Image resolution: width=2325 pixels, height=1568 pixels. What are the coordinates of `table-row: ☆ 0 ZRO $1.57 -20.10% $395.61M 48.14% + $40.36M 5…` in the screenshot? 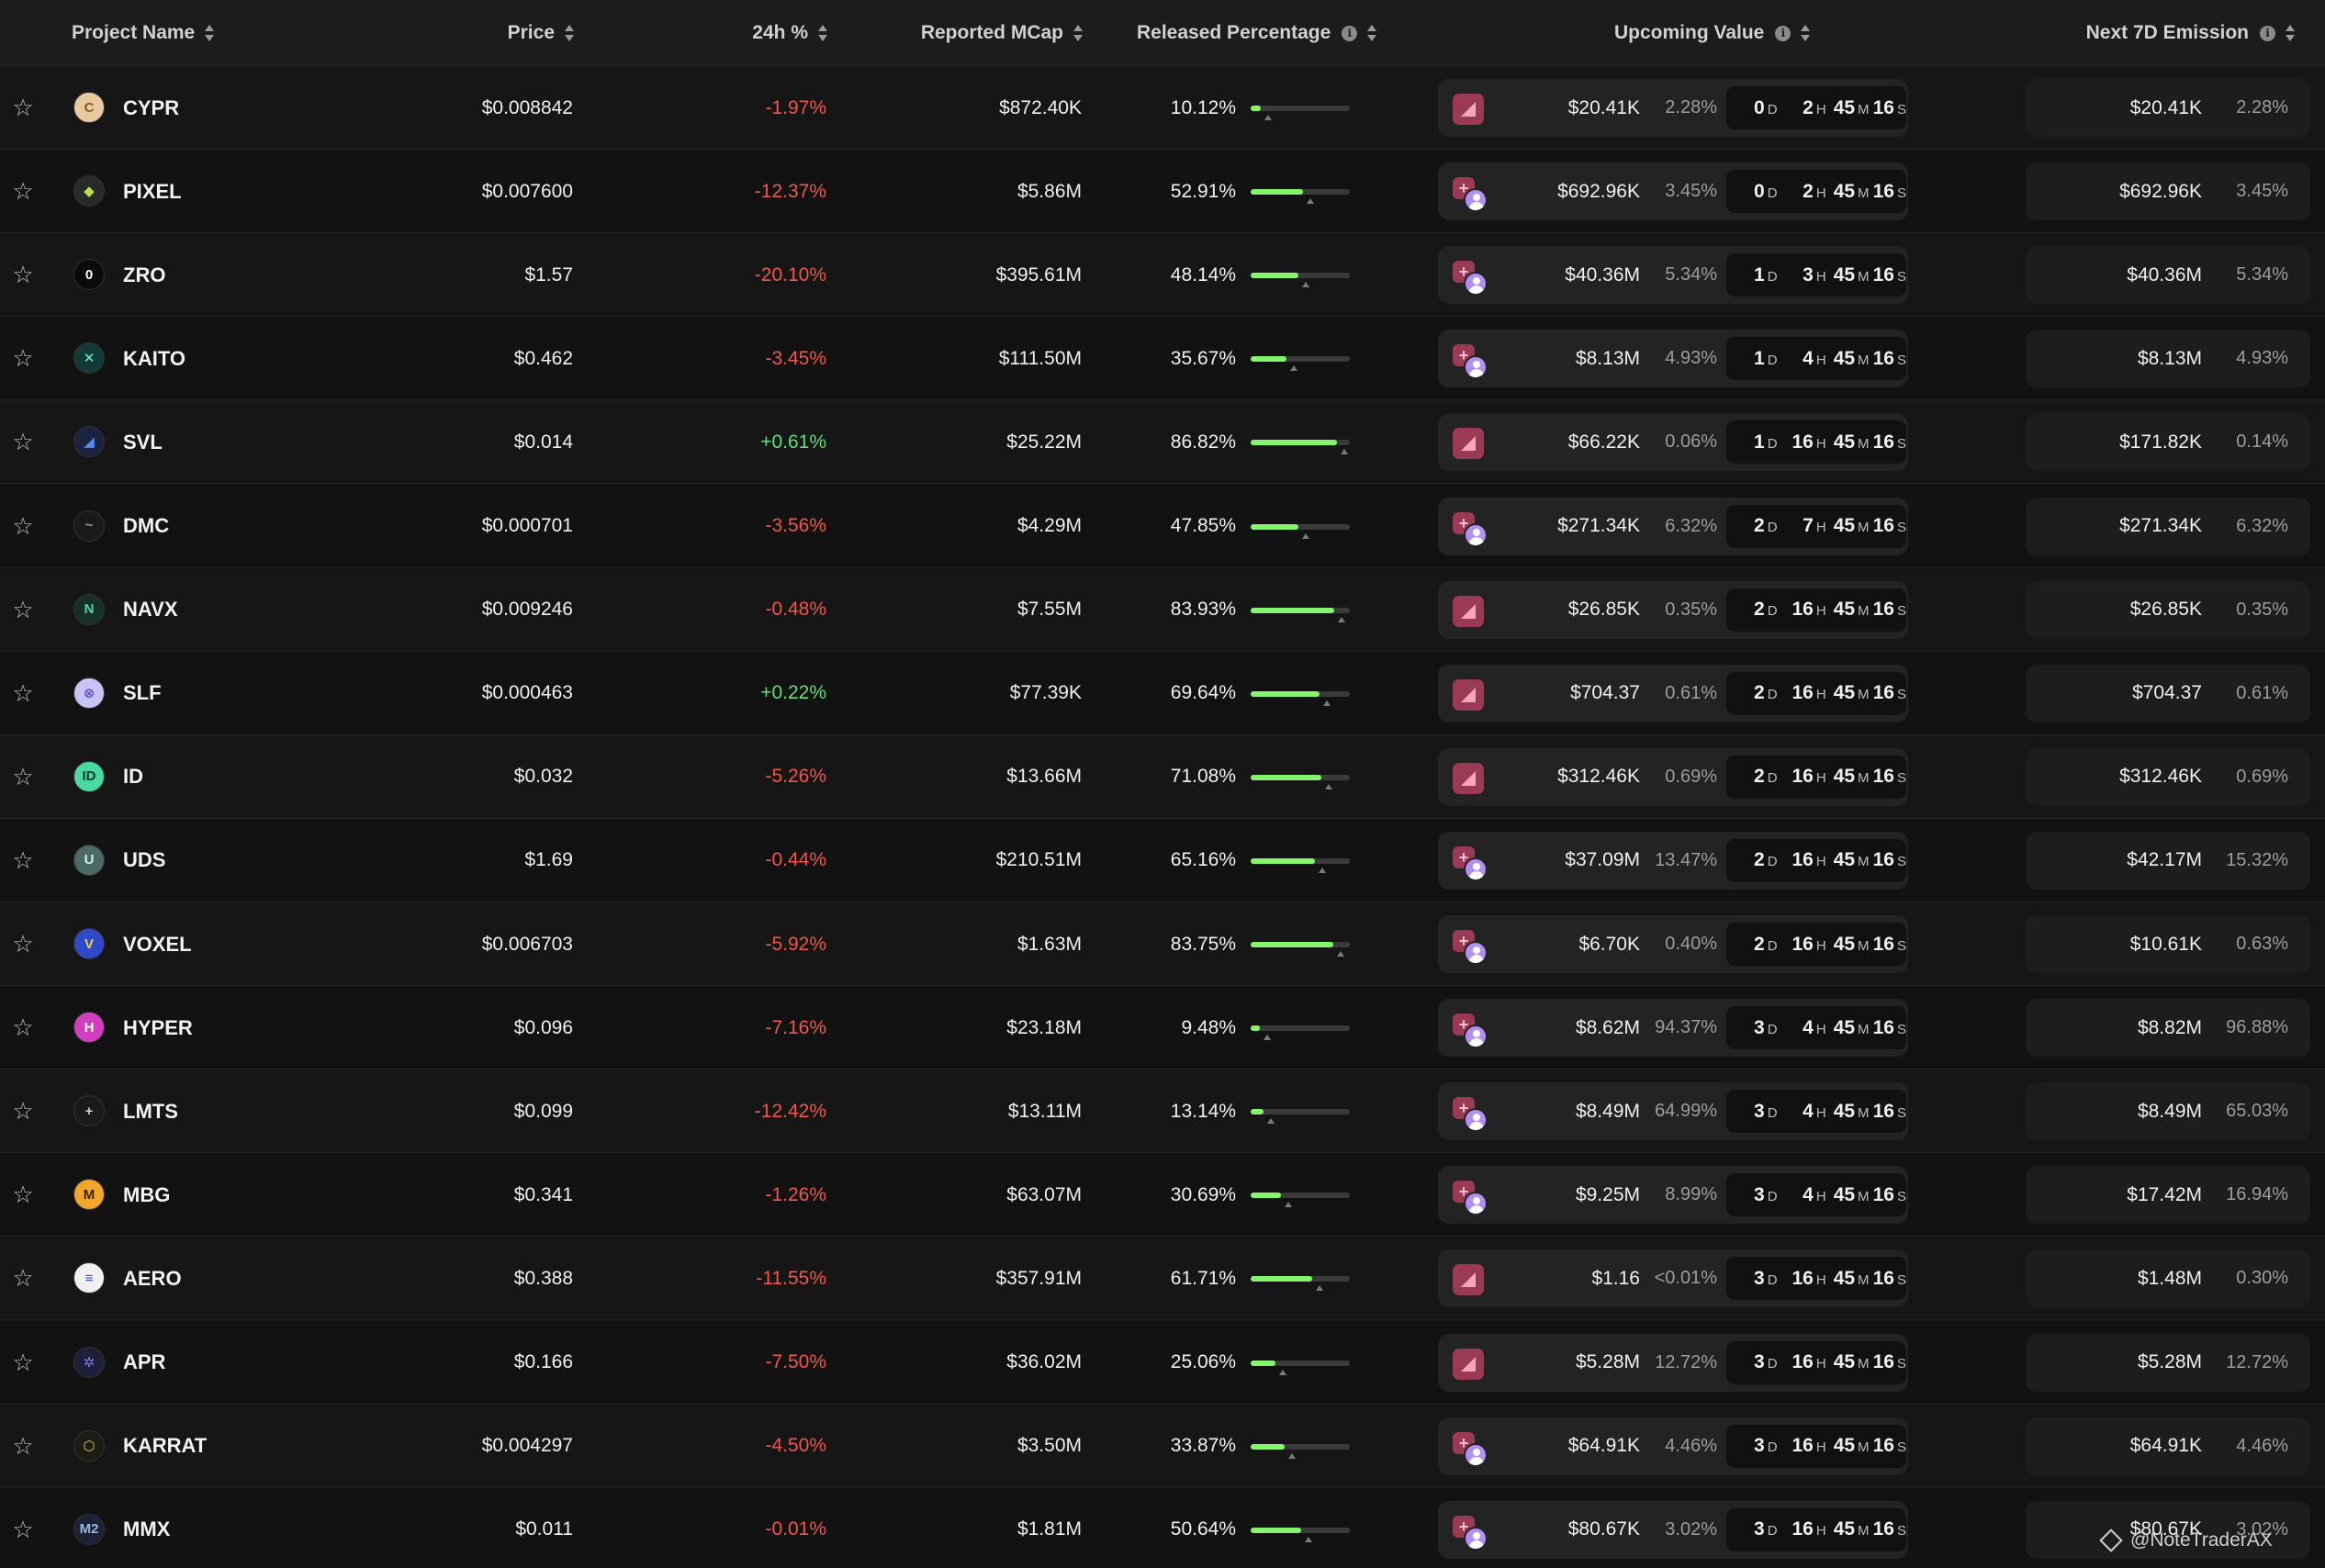 It's located at (1162, 275).